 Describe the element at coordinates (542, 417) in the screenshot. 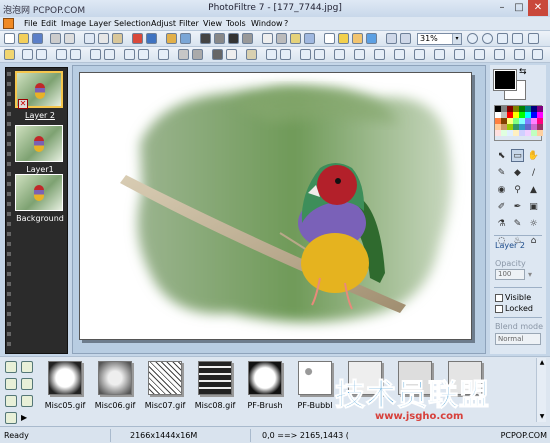

I see `scroll-down-icon: ▼` at that location.